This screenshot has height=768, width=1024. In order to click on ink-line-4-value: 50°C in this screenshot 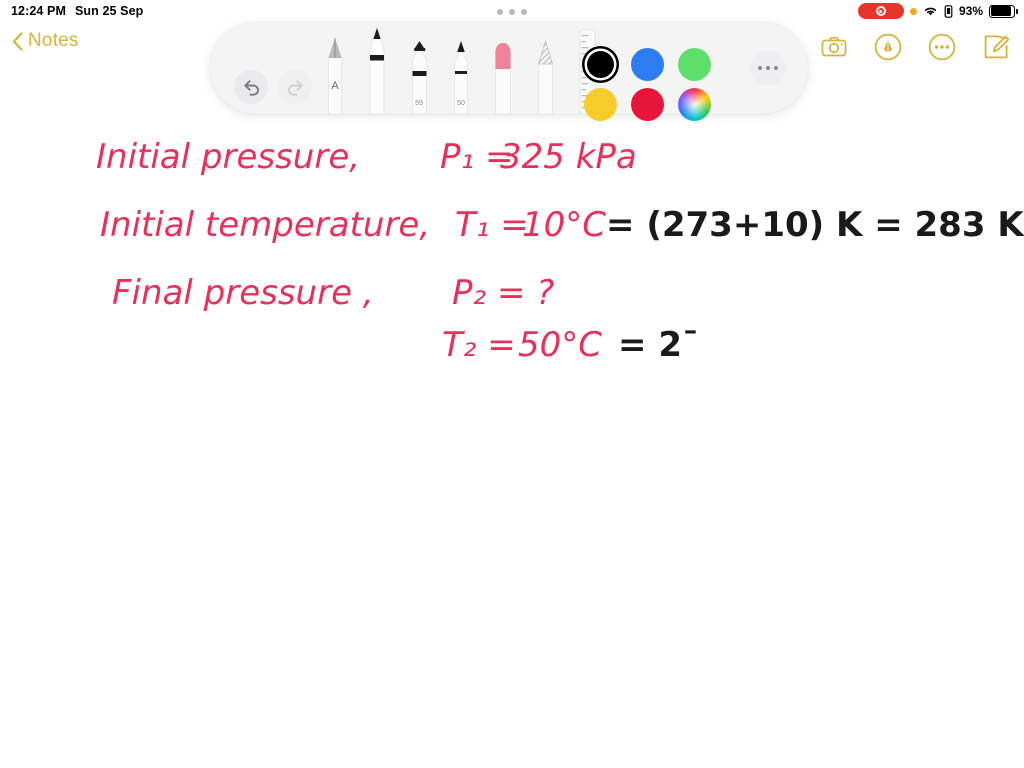, I will do `click(560, 345)`.